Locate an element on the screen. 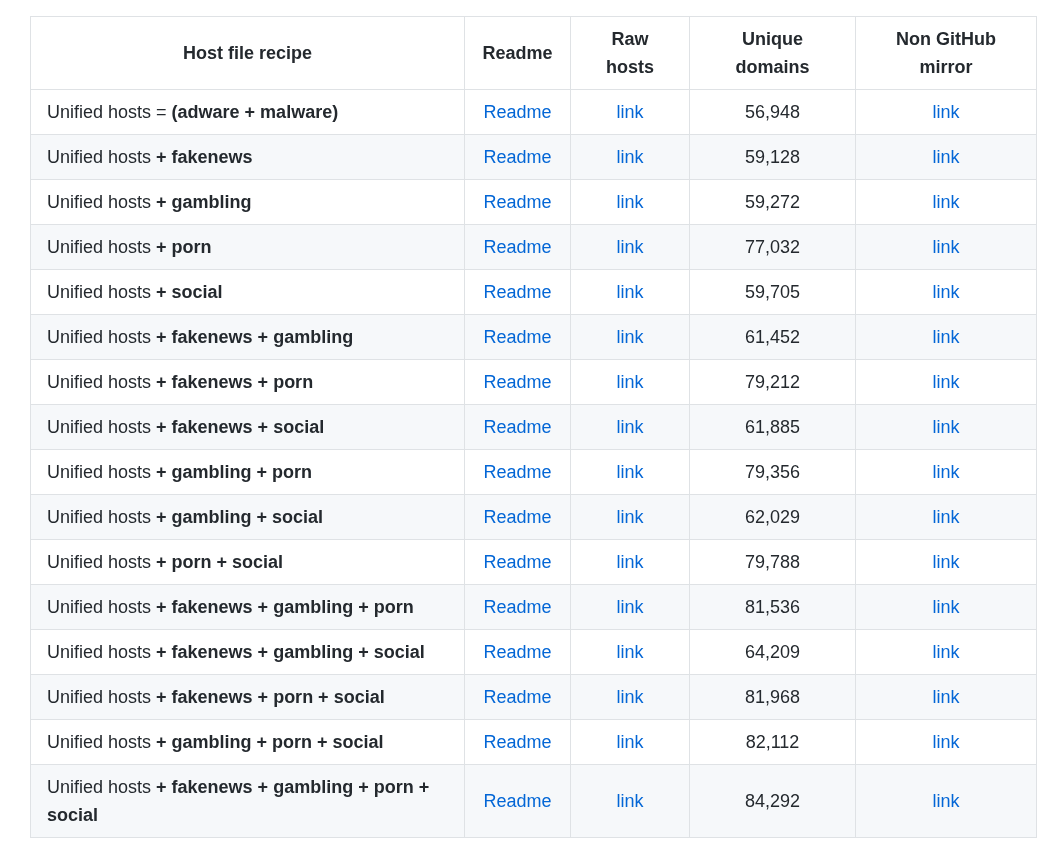  table-cell: Unified hosts + gambling + porn is located at coordinates (247, 472).